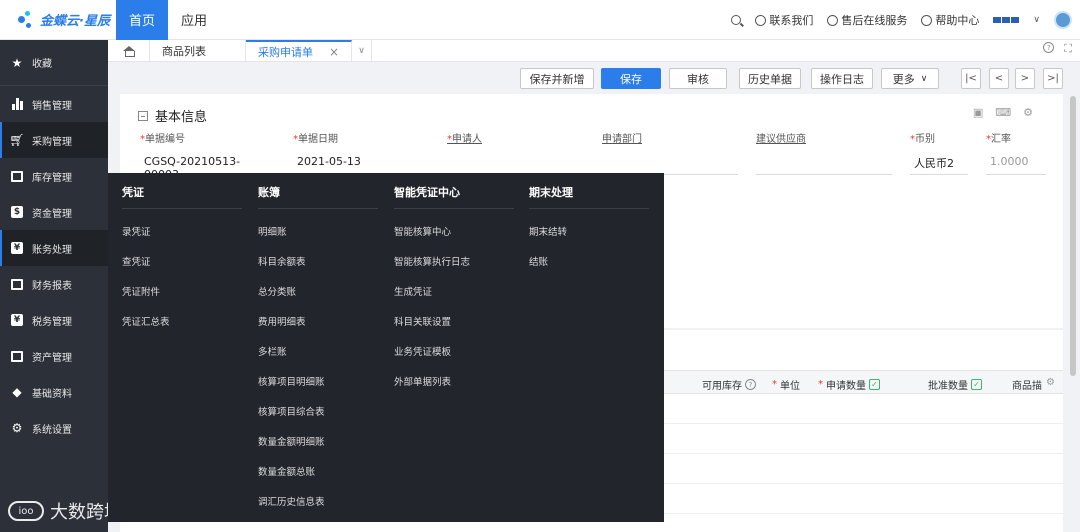 This screenshot has height=532, width=1080. Describe the element at coordinates (182, 321) in the screenshot. I see `menu-item-voucher-summary: 凭证汇总表` at that location.